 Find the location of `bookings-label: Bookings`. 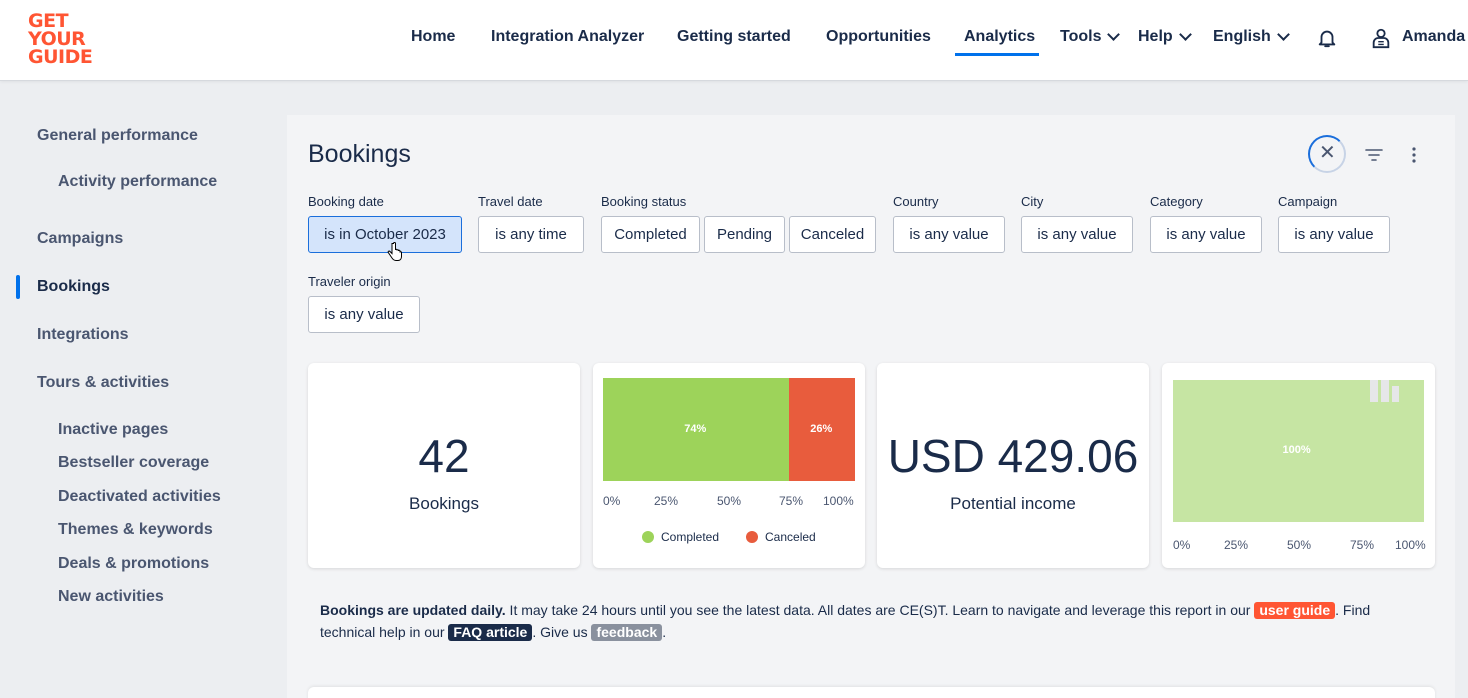

bookings-label: Bookings is located at coordinates (444, 503).